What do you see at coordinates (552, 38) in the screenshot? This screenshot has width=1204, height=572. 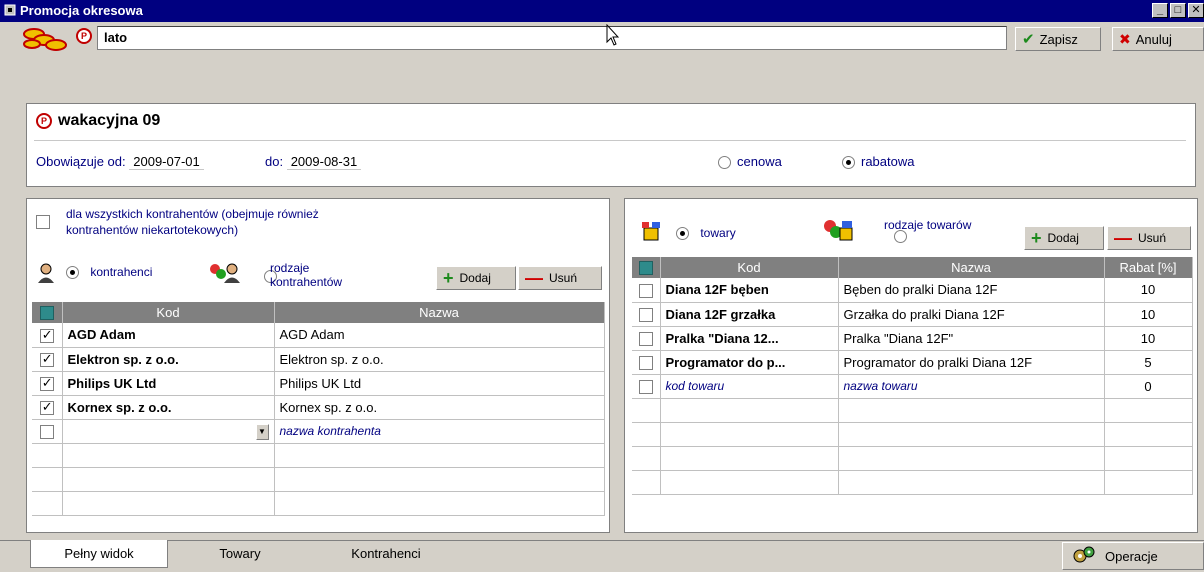 I see `promotion-name-input: lato` at bounding box center [552, 38].